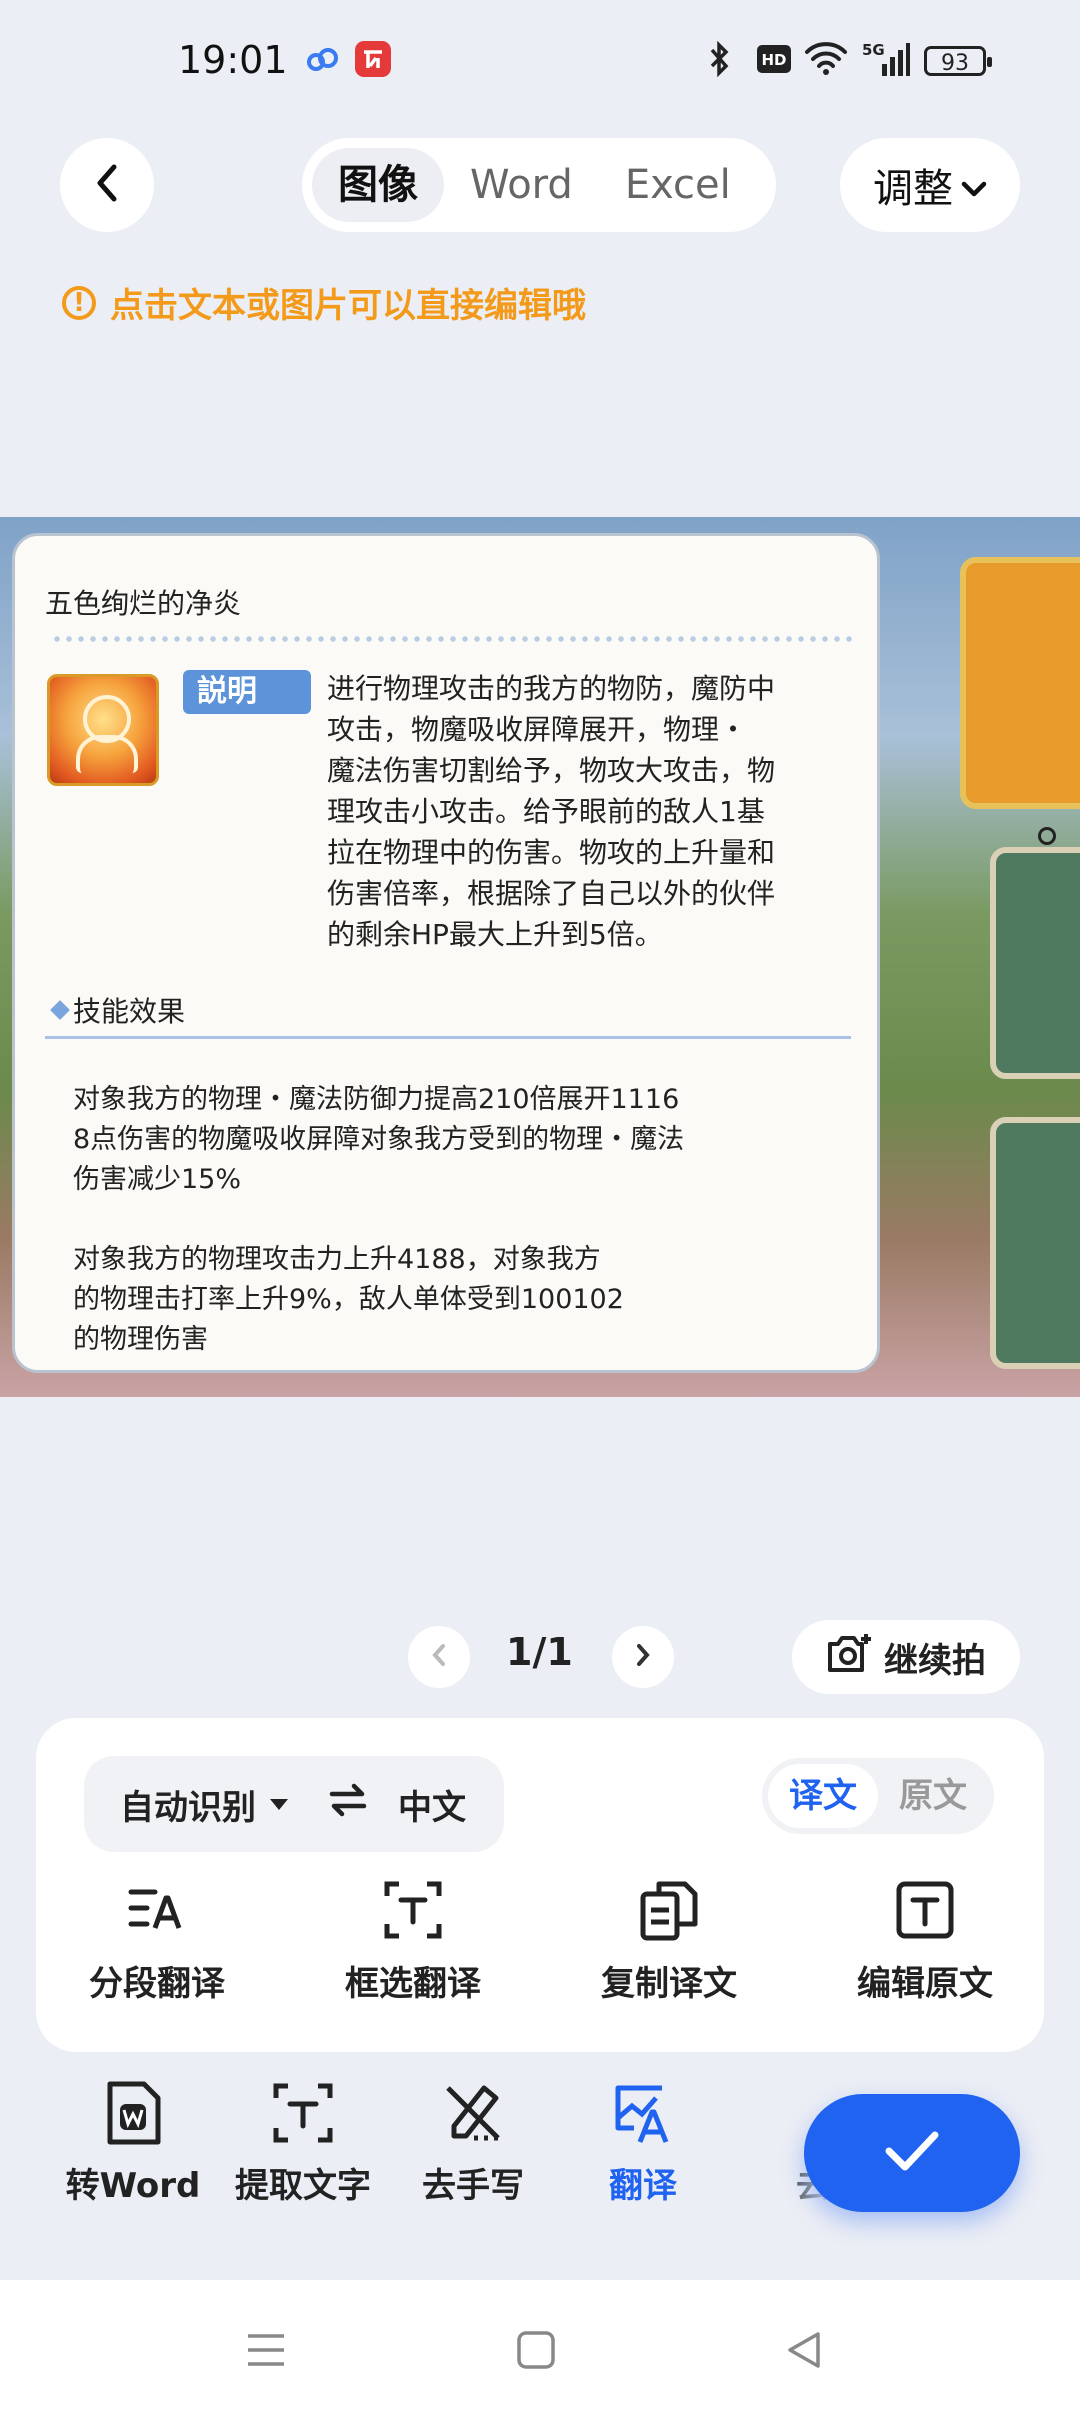 Image resolution: width=1080 pixels, height=2412 pixels. Describe the element at coordinates (303, 2113) in the screenshot. I see `text-scan-icon` at that location.